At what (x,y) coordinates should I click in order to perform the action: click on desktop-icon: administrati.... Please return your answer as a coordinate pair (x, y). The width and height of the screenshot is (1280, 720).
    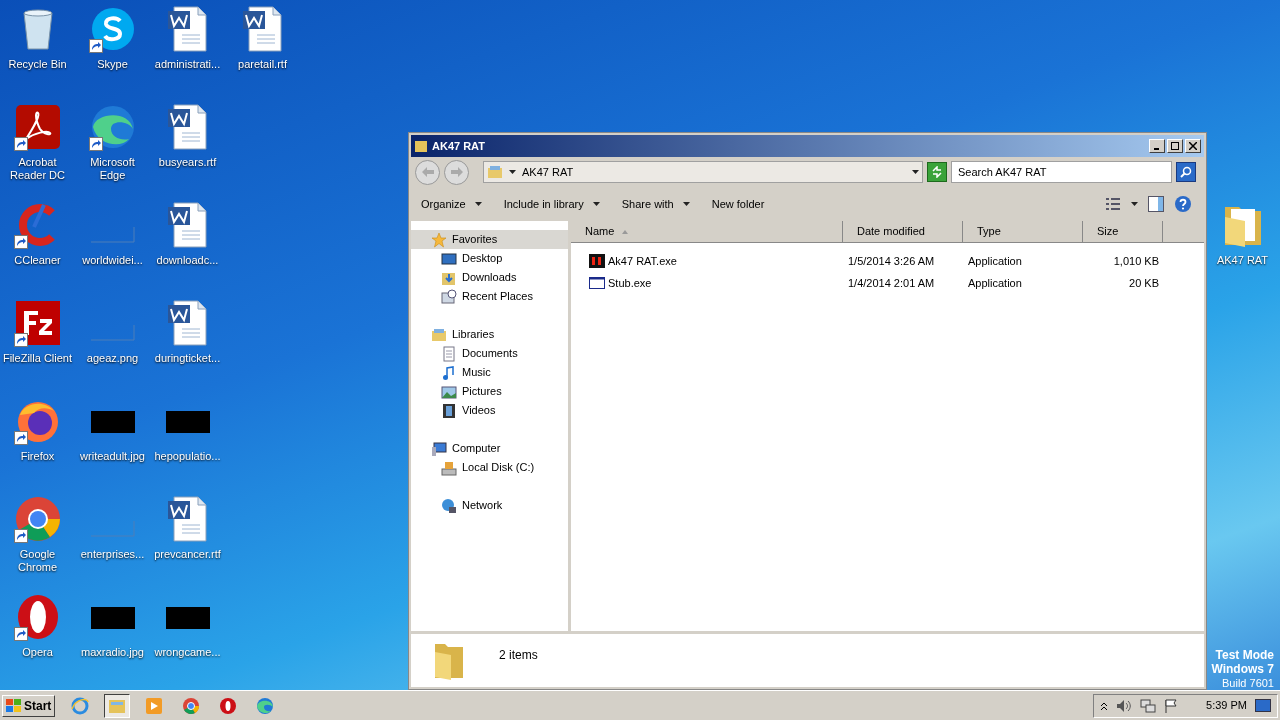
    Looking at the image, I should click on (187, 49).